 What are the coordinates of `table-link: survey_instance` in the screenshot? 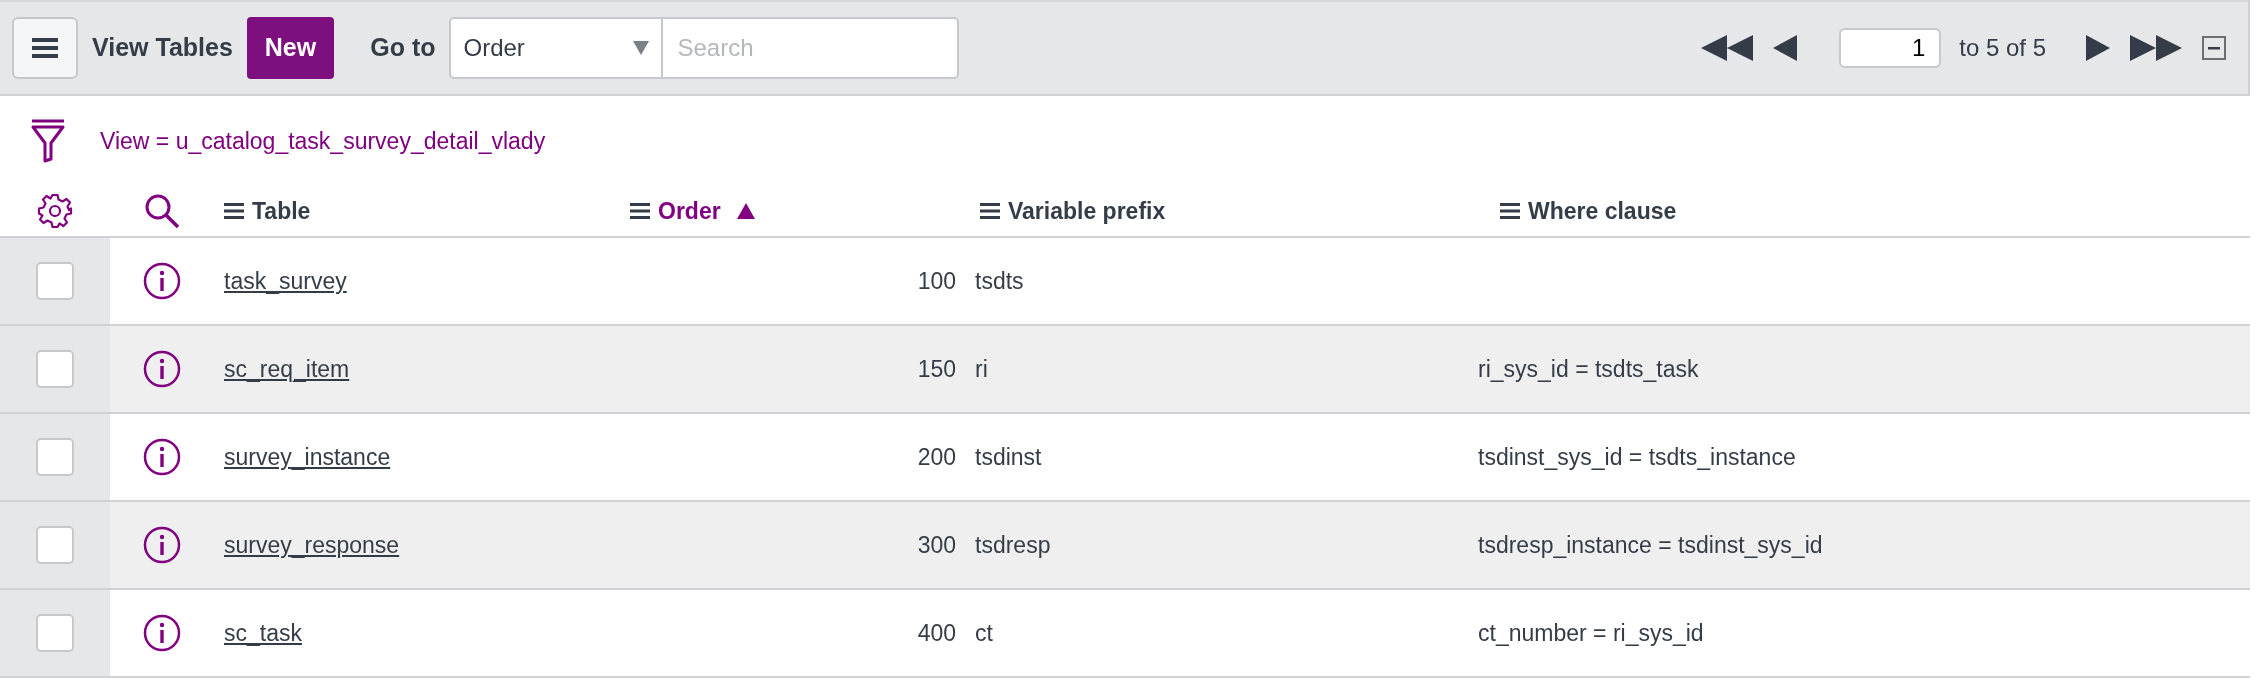 It's located at (307, 457).